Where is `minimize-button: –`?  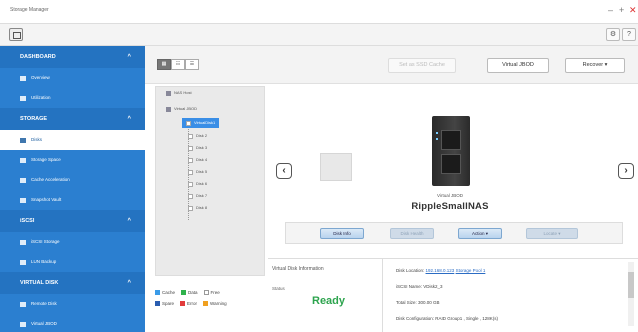
minimize-button: – is located at coordinates (610, 10).